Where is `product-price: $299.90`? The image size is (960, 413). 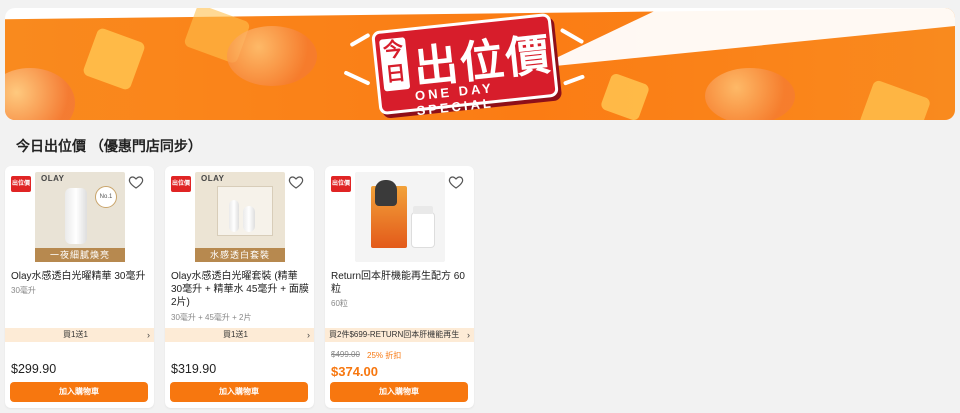
product-price: $299.90 is located at coordinates (34, 369).